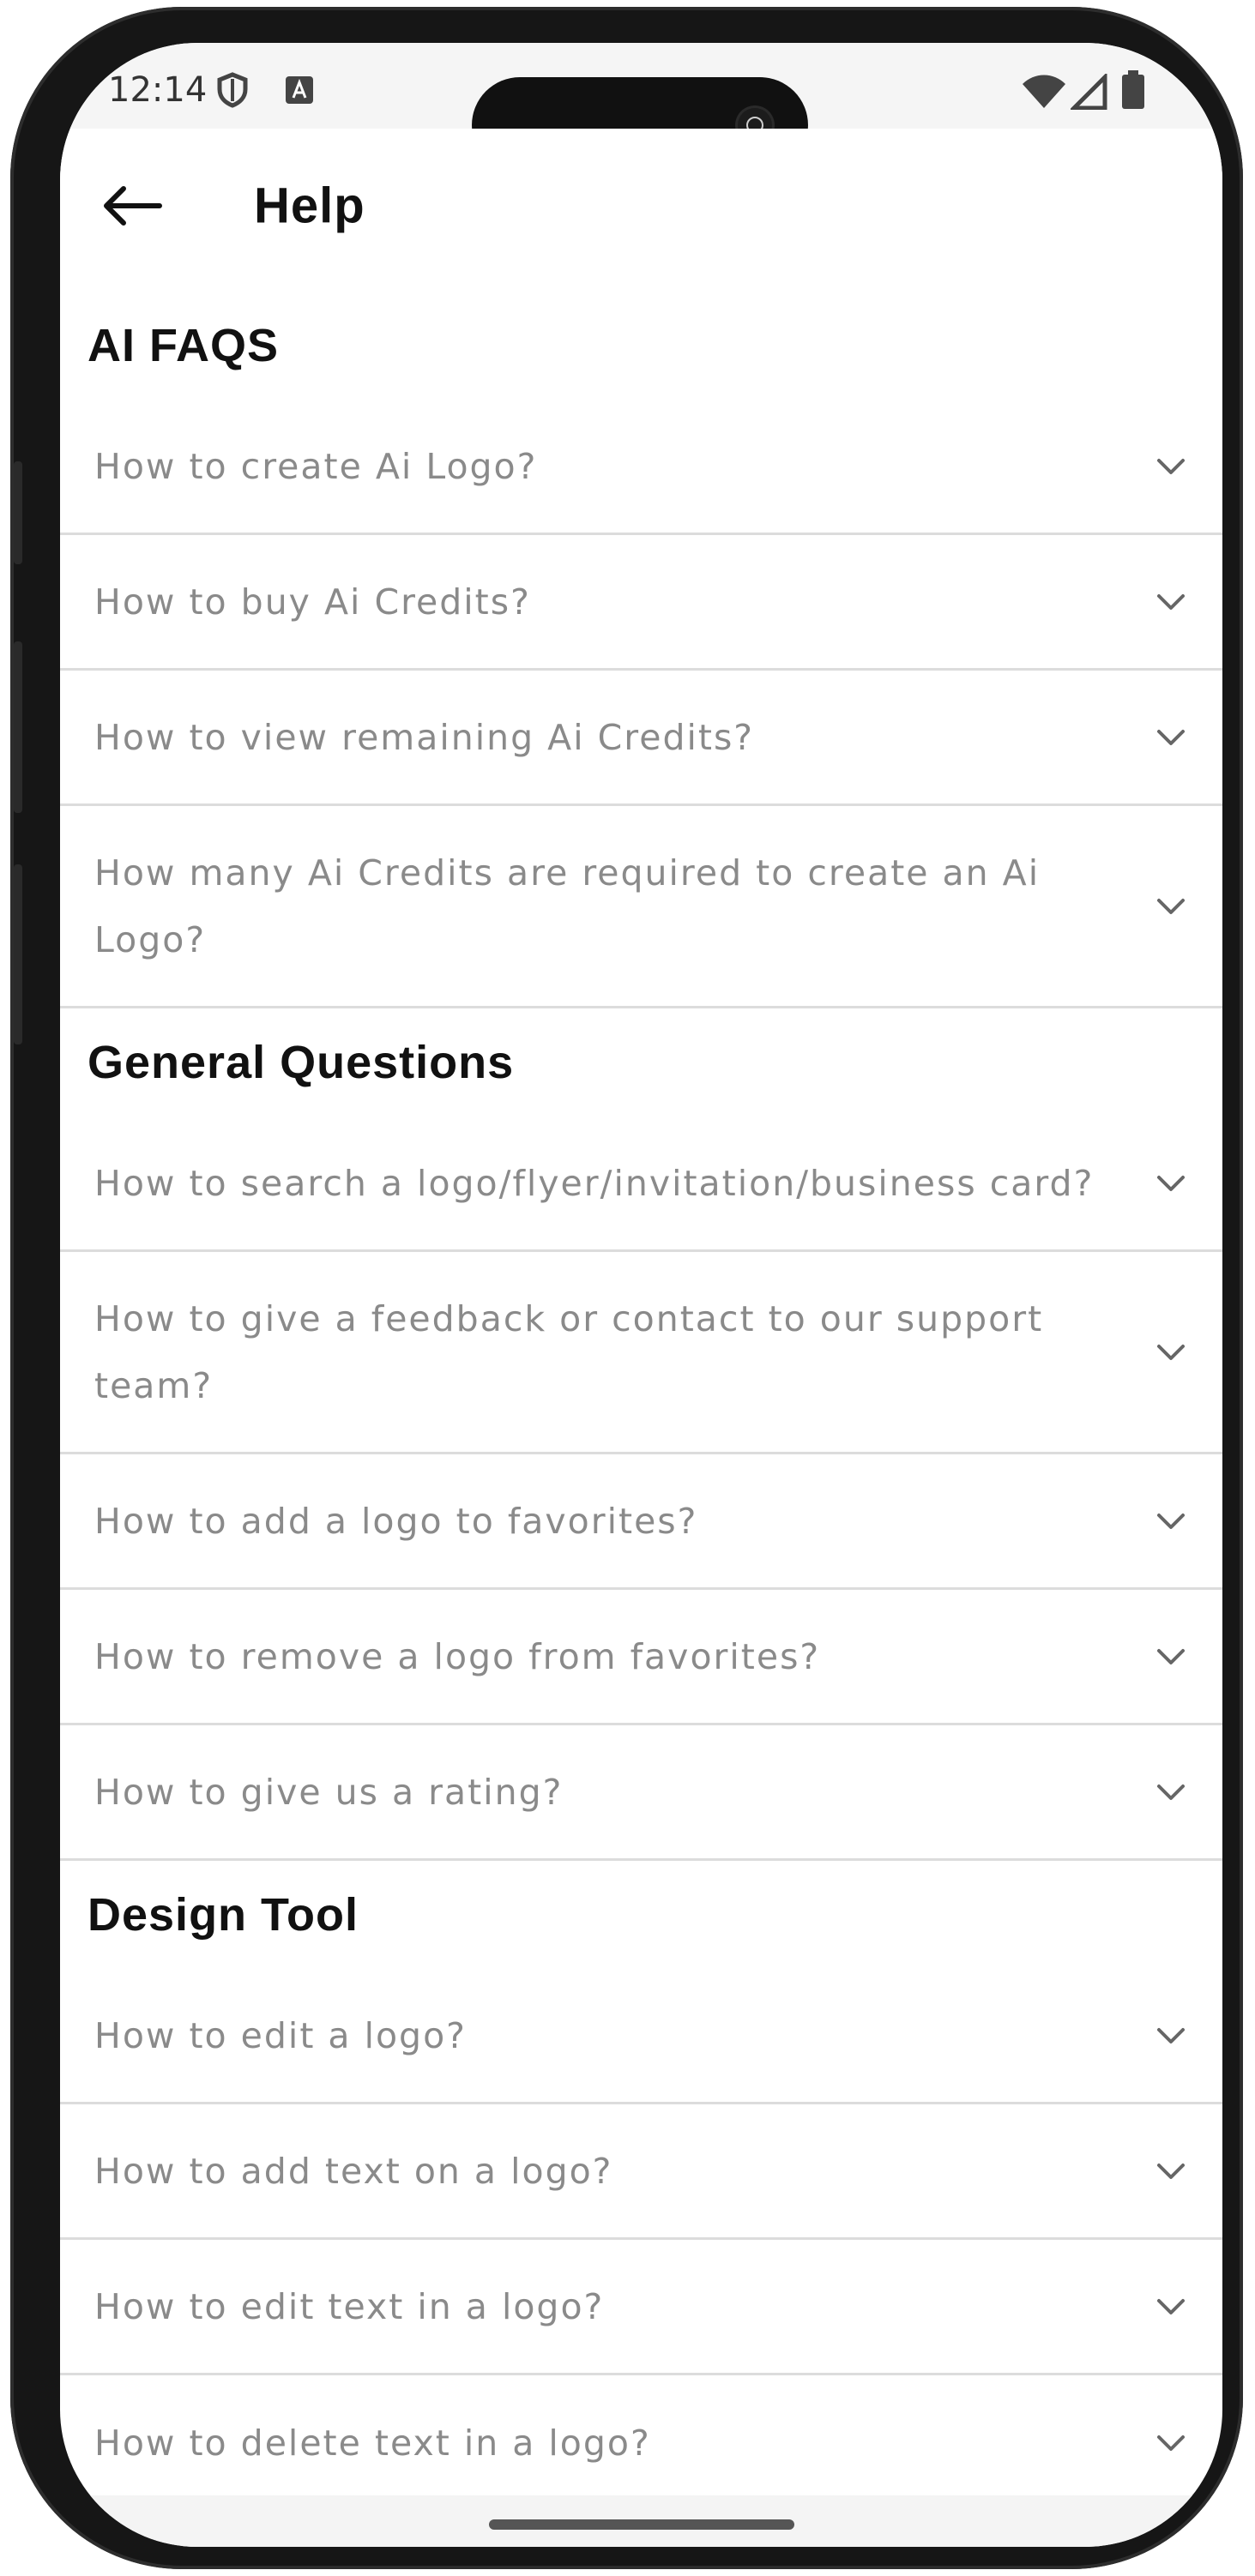 This screenshot has height=2576, width=1255. What do you see at coordinates (641, 210) in the screenshot?
I see `app-bar: Help` at bounding box center [641, 210].